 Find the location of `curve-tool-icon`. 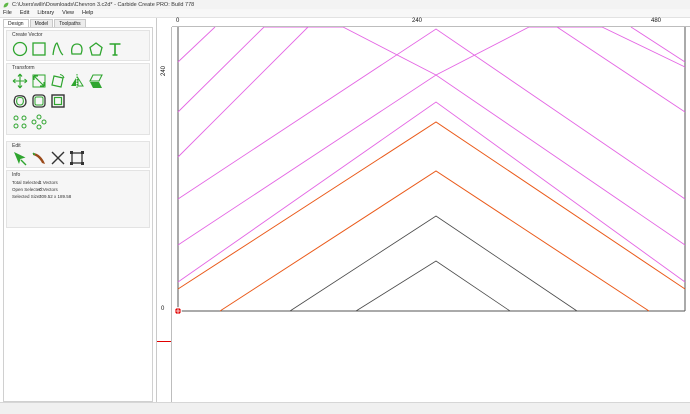

curve-tool-icon is located at coordinates (58, 49).